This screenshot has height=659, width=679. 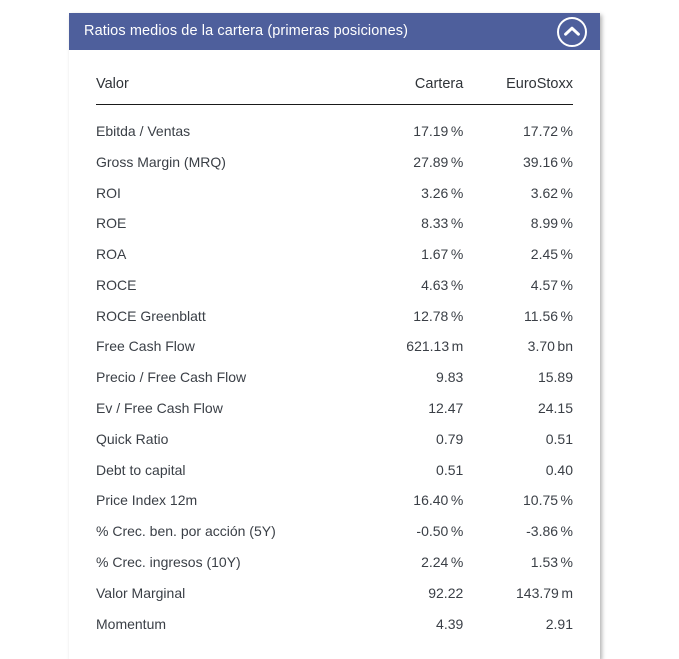 I want to click on cell-valor: Ebitda / Ventas, so click(x=143, y=131).